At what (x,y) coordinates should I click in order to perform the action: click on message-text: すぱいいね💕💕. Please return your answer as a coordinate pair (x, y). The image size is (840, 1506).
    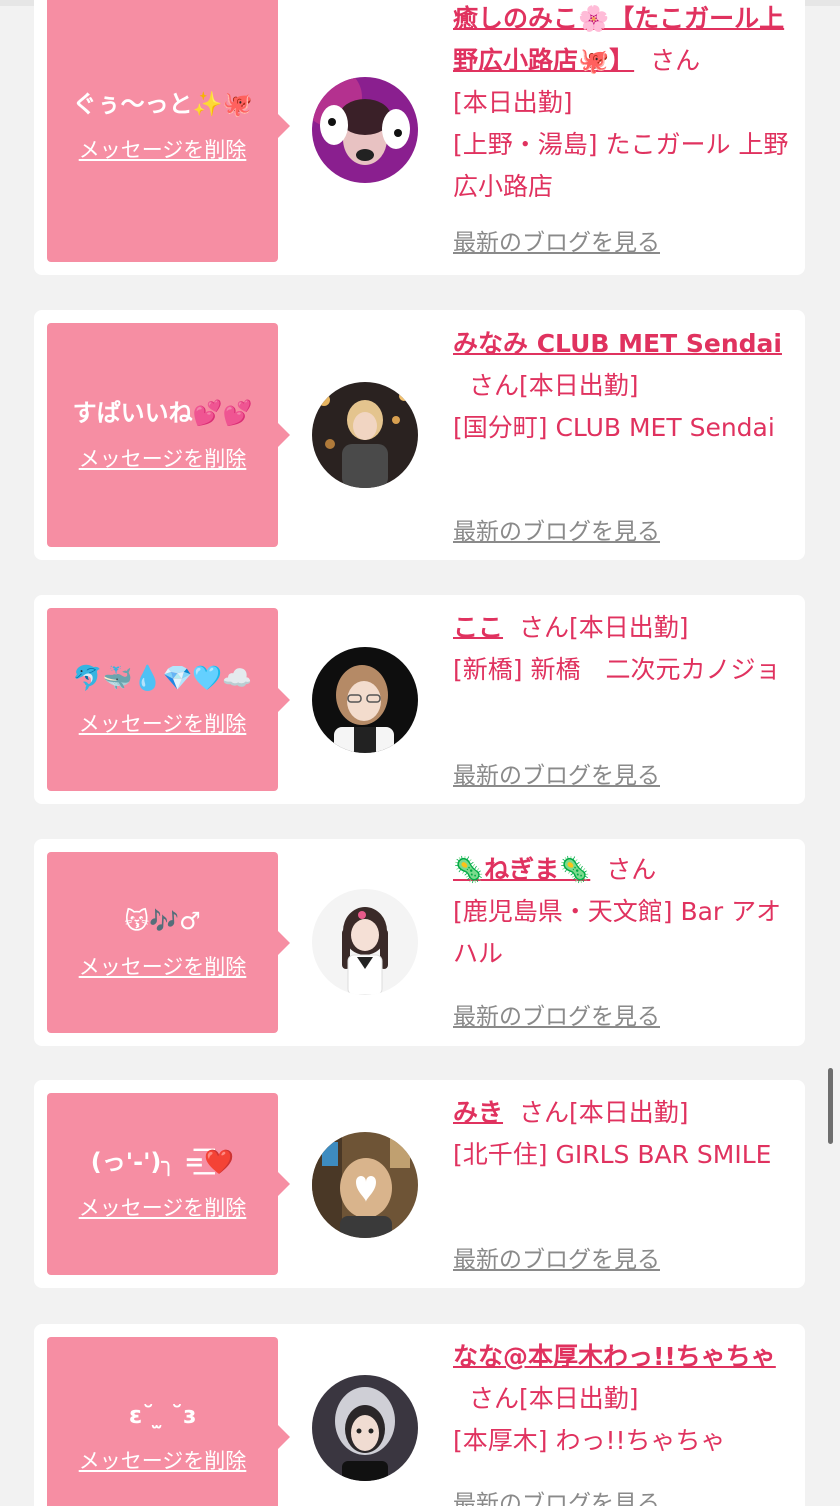
    Looking at the image, I should click on (162, 413).